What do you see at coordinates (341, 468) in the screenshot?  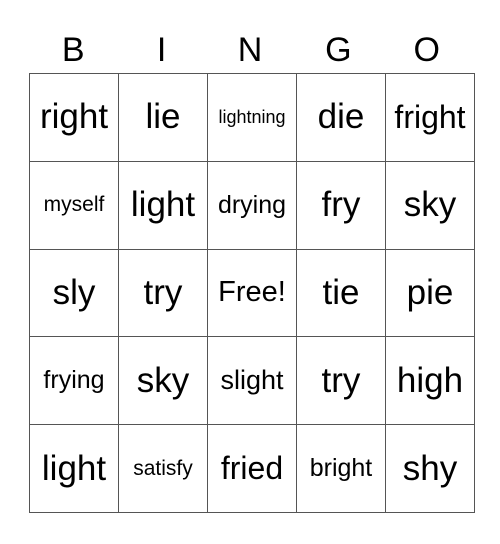 I see `bingo-cell: bright` at bounding box center [341, 468].